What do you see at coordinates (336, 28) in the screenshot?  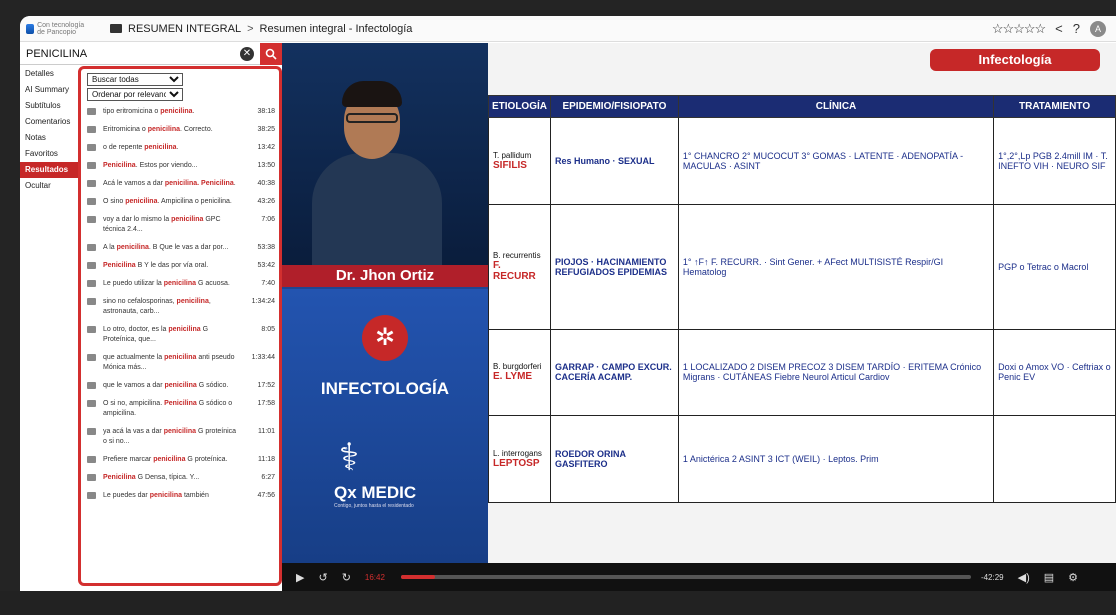 I see `breadcrumb-current: Resumen integral - Infectología` at bounding box center [336, 28].